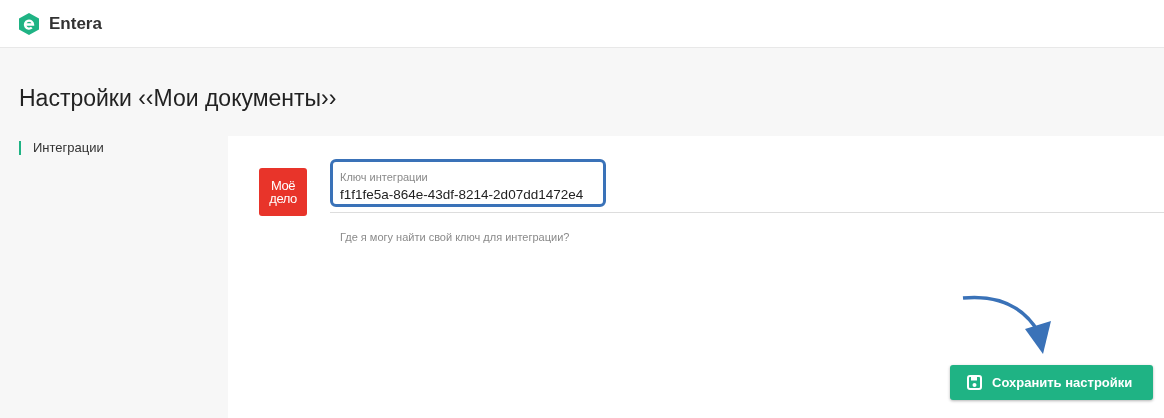  I want to click on help-link: Где я могу найти свой ключ для интеграции?, so click(455, 237).